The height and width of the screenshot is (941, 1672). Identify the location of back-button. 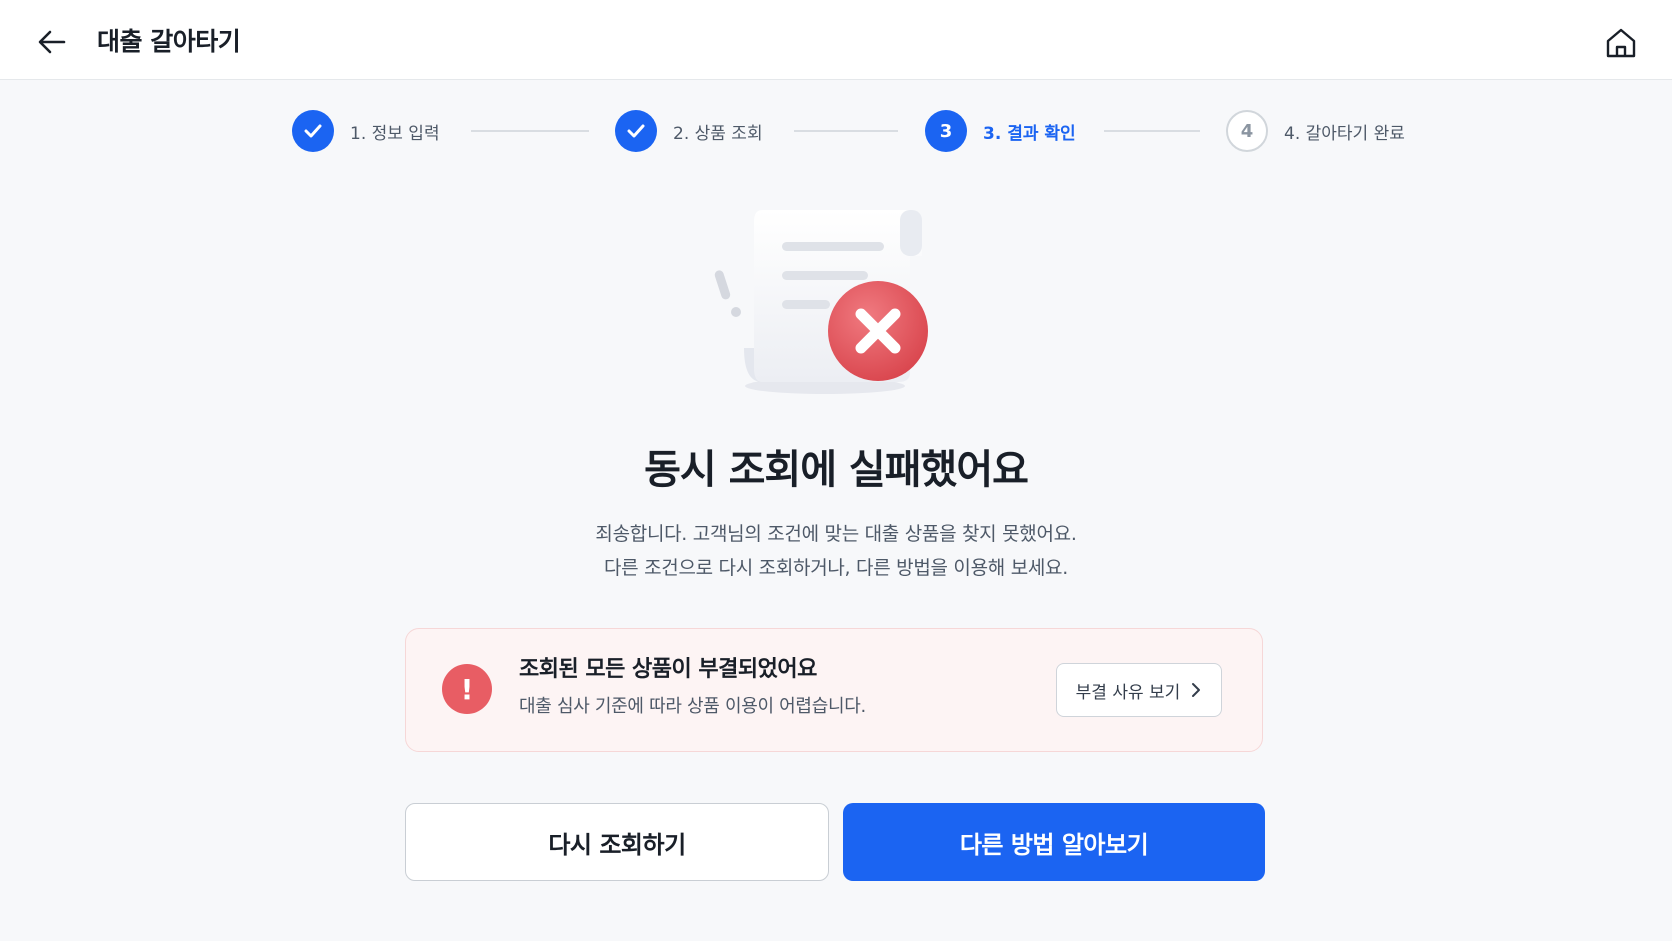
(52, 42).